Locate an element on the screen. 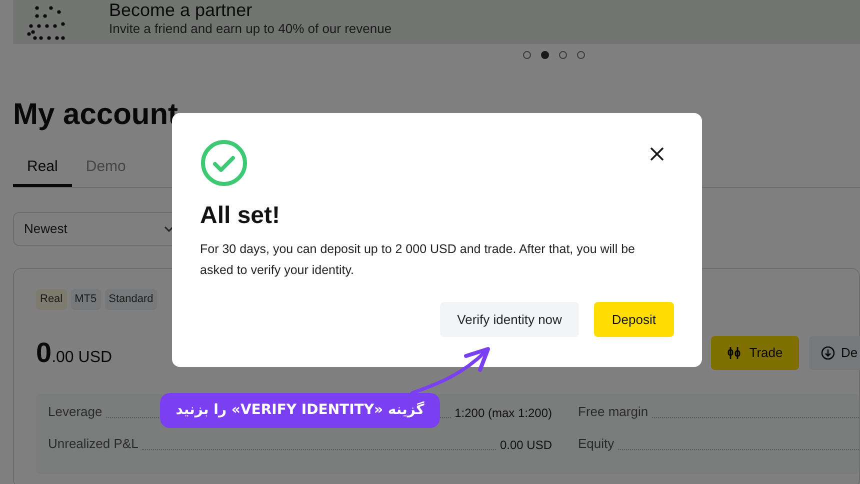  annotation-callout: گزینه «VERIFY IDENTITY» را بزنید is located at coordinates (300, 410).